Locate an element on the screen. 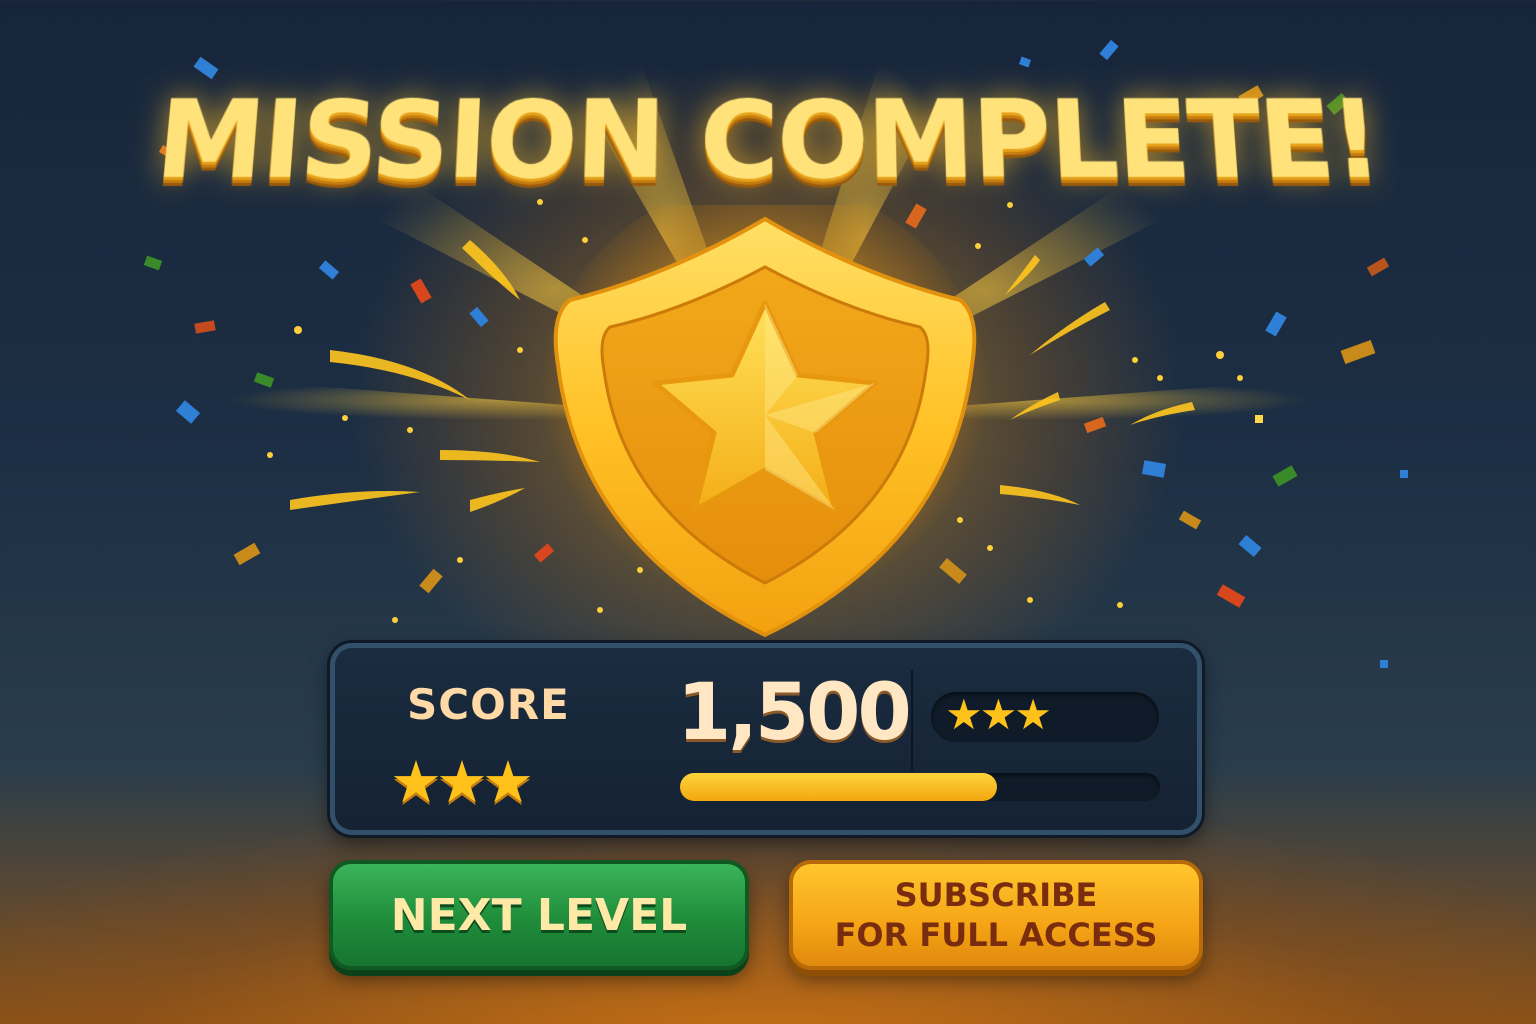 The height and width of the screenshot is (1024, 1536). score-panel: SCORE ★★★ 1,500 ★★★ is located at coordinates (766, 739).